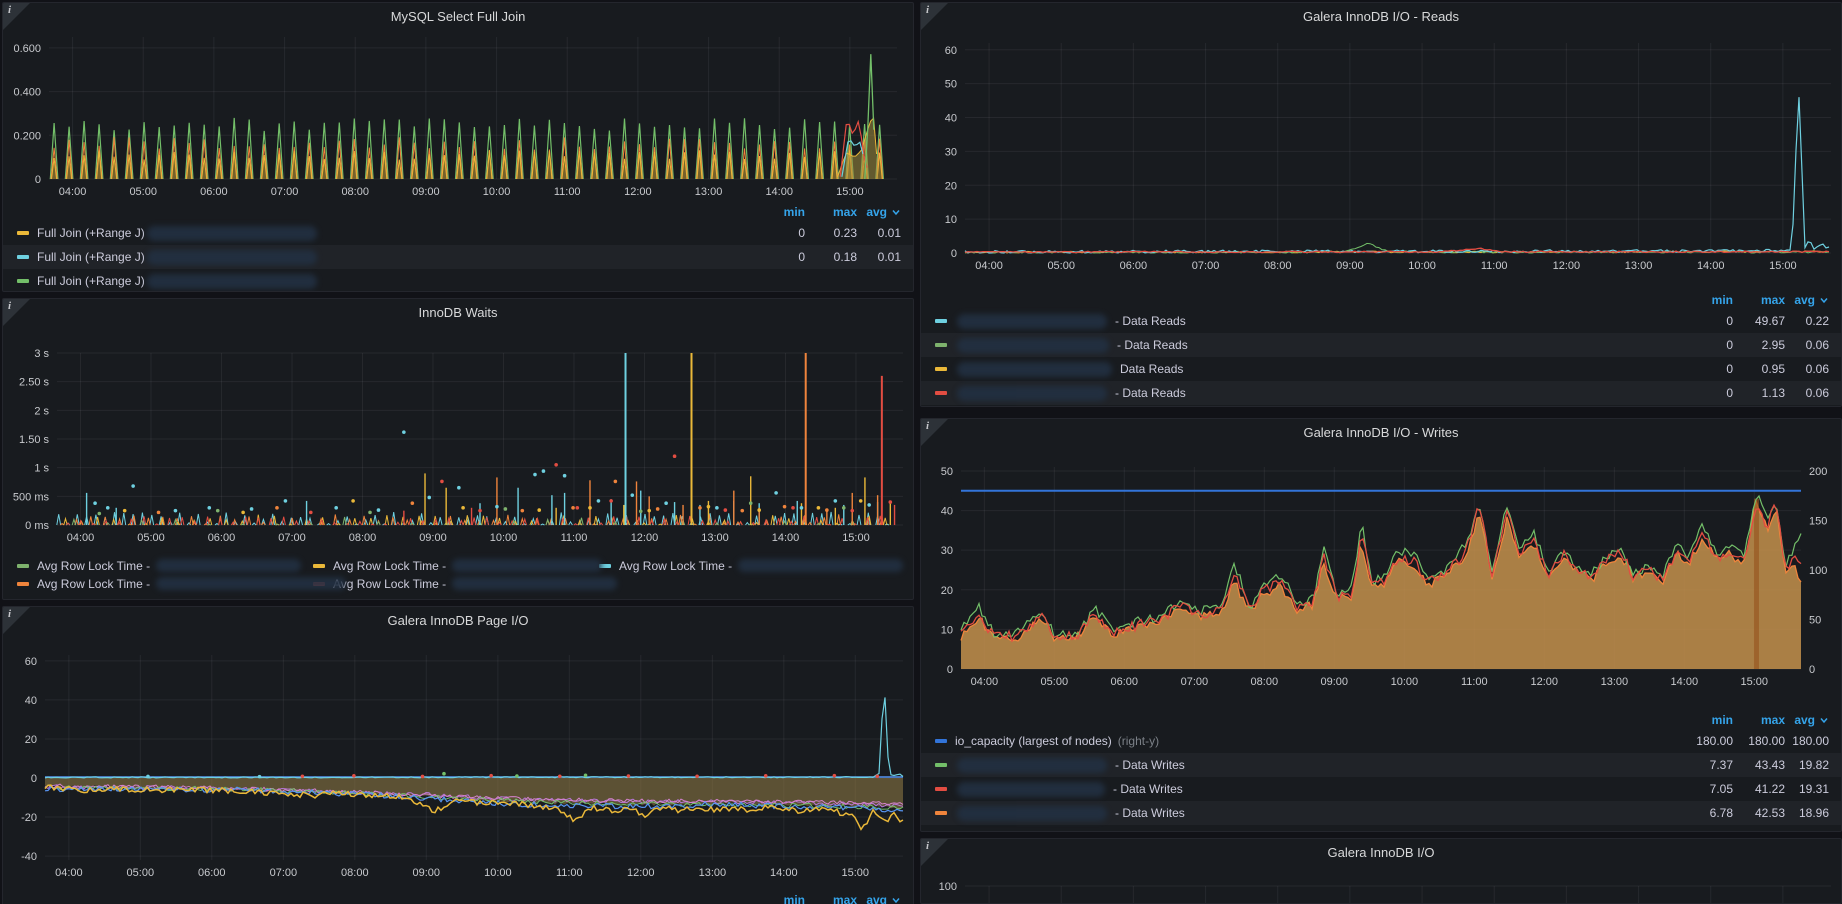 The height and width of the screenshot is (904, 1842). Describe the element at coordinates (845, 257) in the screenshot. I see `legend-value-max: 0.18` at that location.